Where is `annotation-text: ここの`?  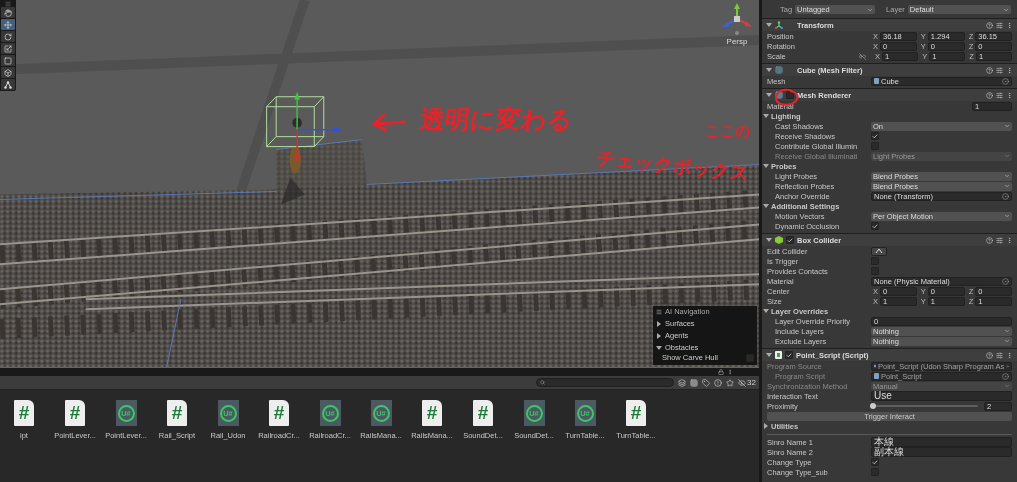
annotation-text: ここの is located at coordinates (727, 131).